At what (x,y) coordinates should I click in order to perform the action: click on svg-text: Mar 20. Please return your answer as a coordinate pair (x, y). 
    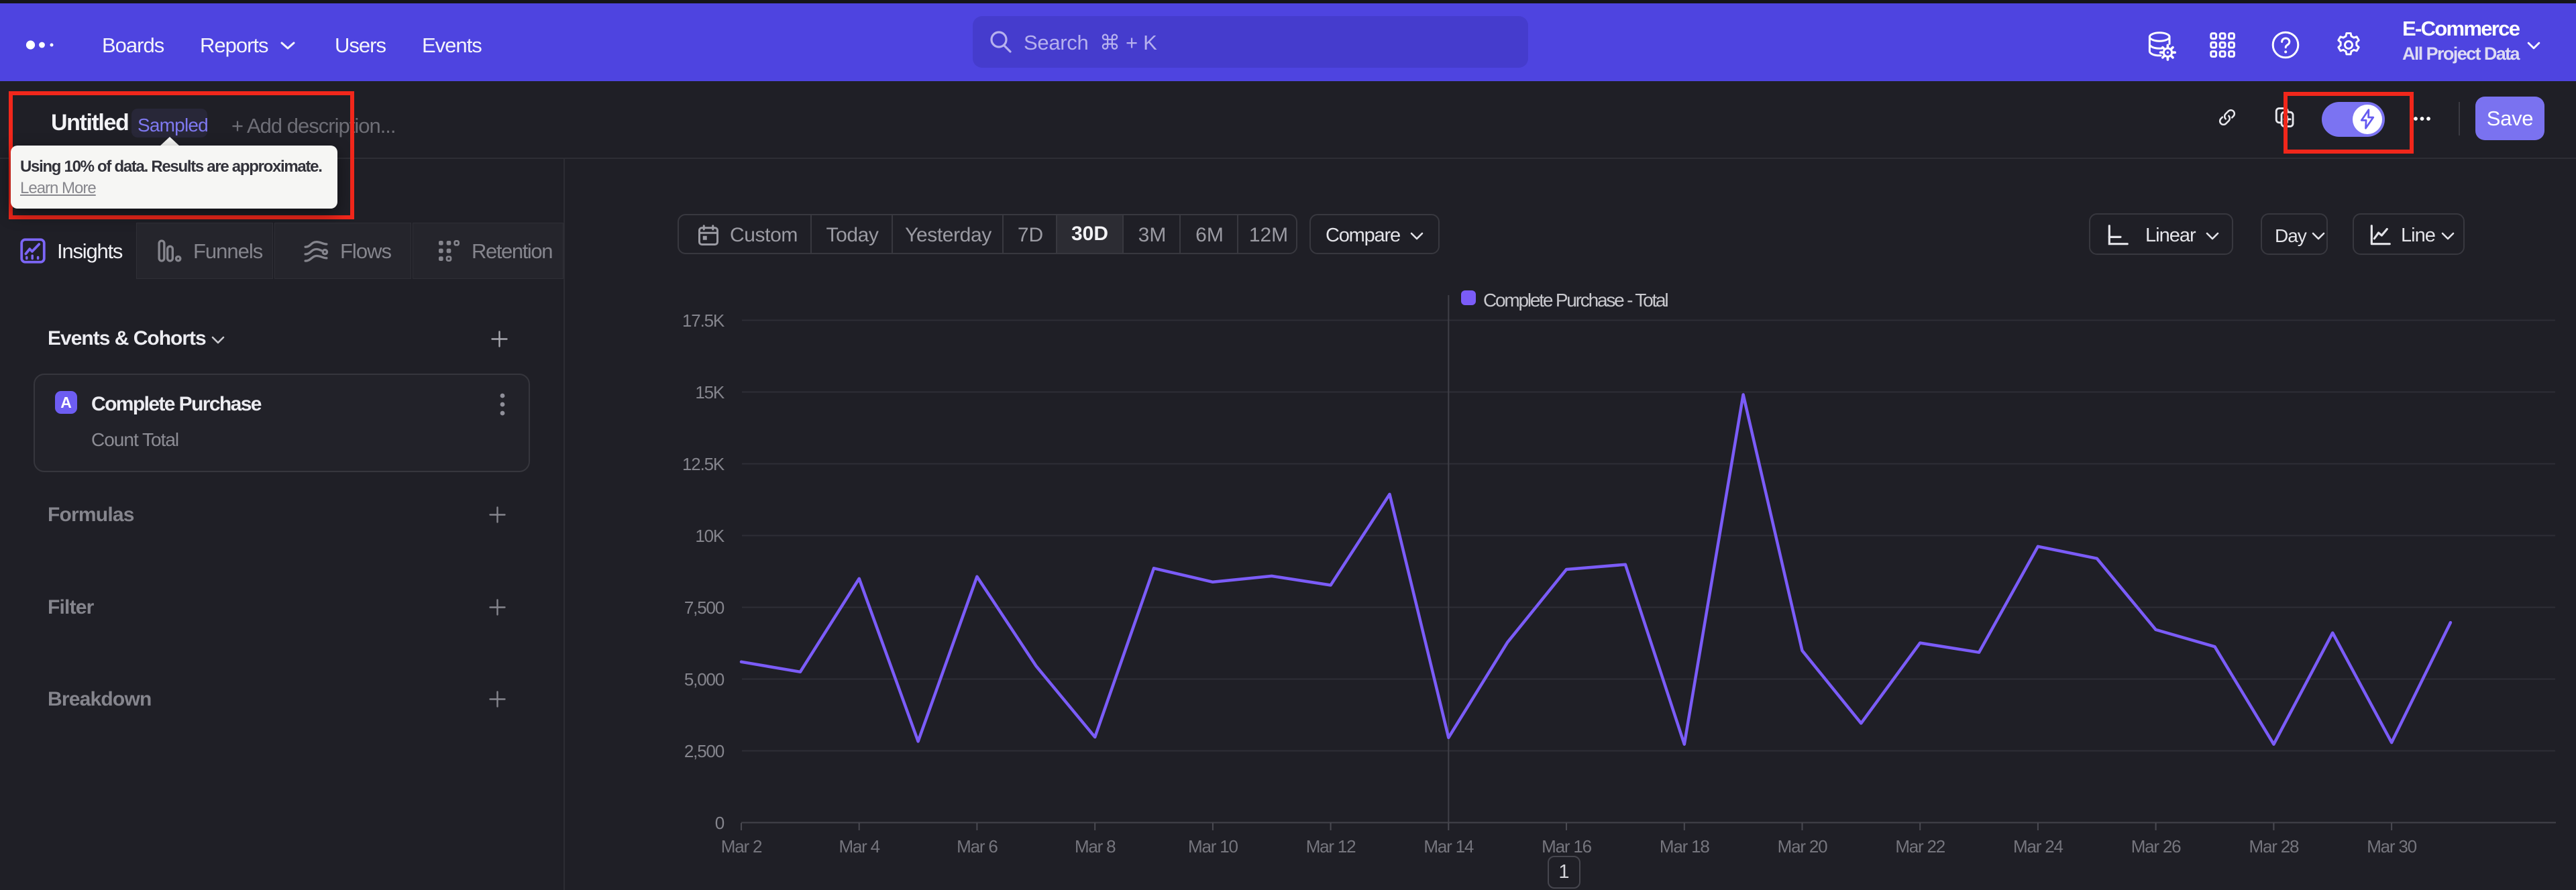
    Looking at the image, I should click on (1802, 846).